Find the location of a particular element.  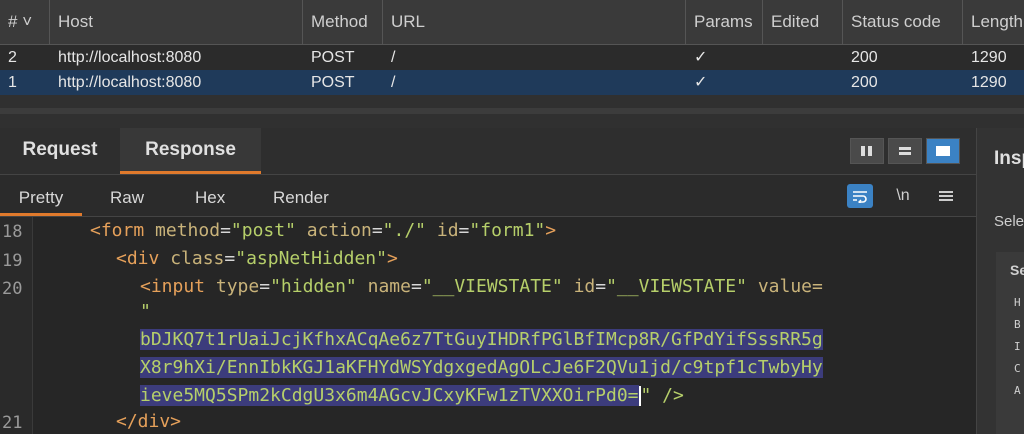

line-number: 21 is located at coordinates (12, 423).